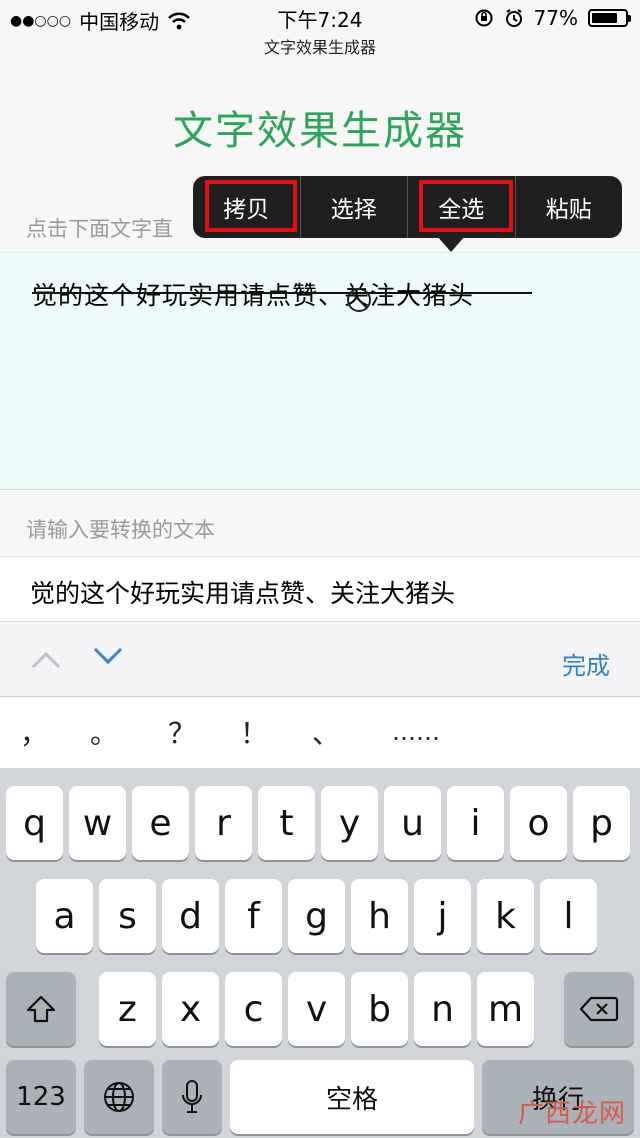 This screenshot has width=640, height=1138. Describe the element at coordinates (484, 18) in the screenshot. I see `orientation-lock-icon` at that location.